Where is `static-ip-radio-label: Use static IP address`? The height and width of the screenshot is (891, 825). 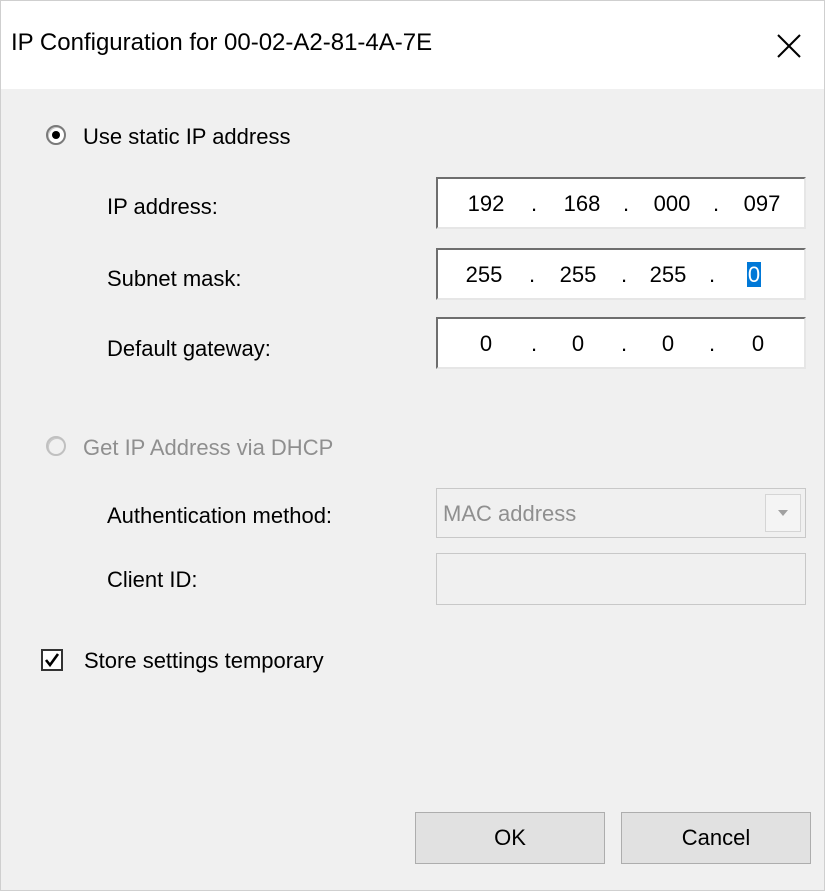
static-ip-radio-label: Use static IP address is located at coordinates (186, 137).